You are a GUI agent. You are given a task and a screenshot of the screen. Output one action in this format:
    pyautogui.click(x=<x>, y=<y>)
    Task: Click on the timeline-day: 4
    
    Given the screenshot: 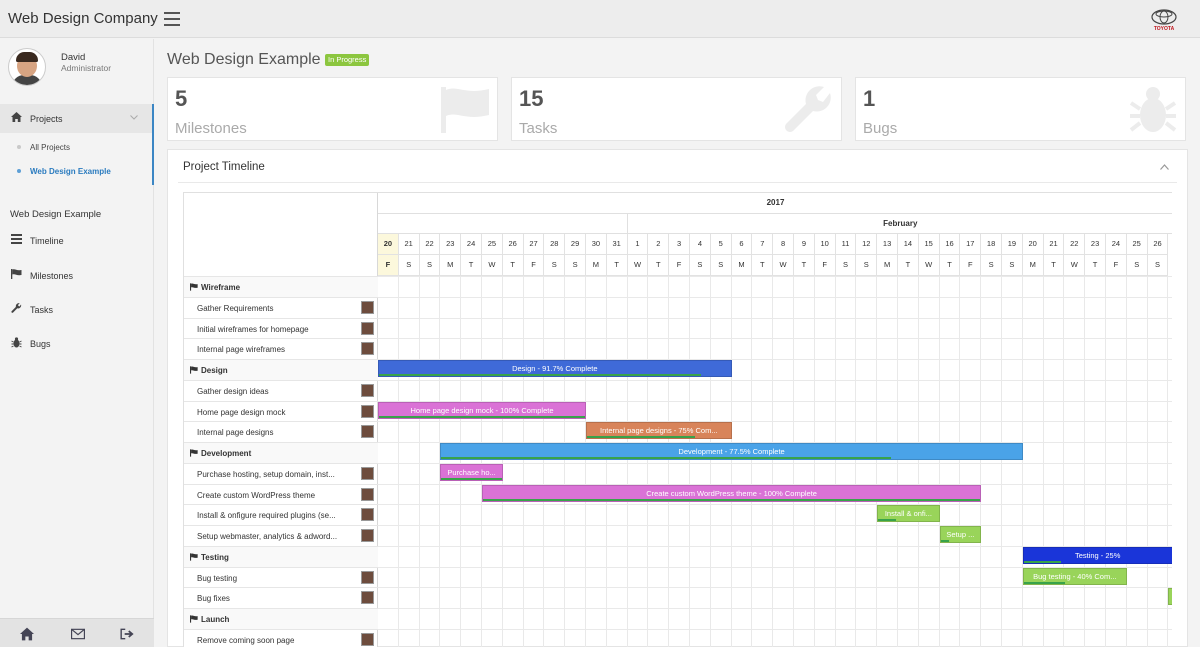 What is the action you would take?
    pyautogui.click(x=700, y=244)
    